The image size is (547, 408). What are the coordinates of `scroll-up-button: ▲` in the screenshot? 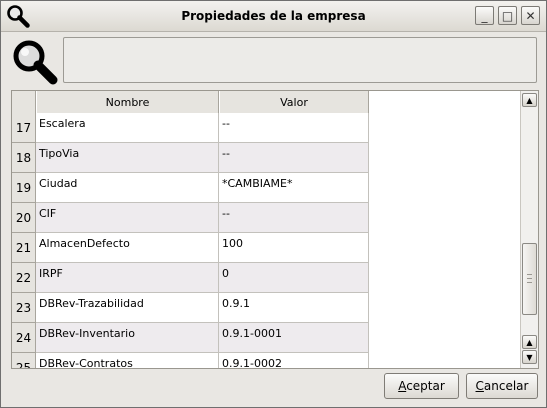 It's located at (529, 100).